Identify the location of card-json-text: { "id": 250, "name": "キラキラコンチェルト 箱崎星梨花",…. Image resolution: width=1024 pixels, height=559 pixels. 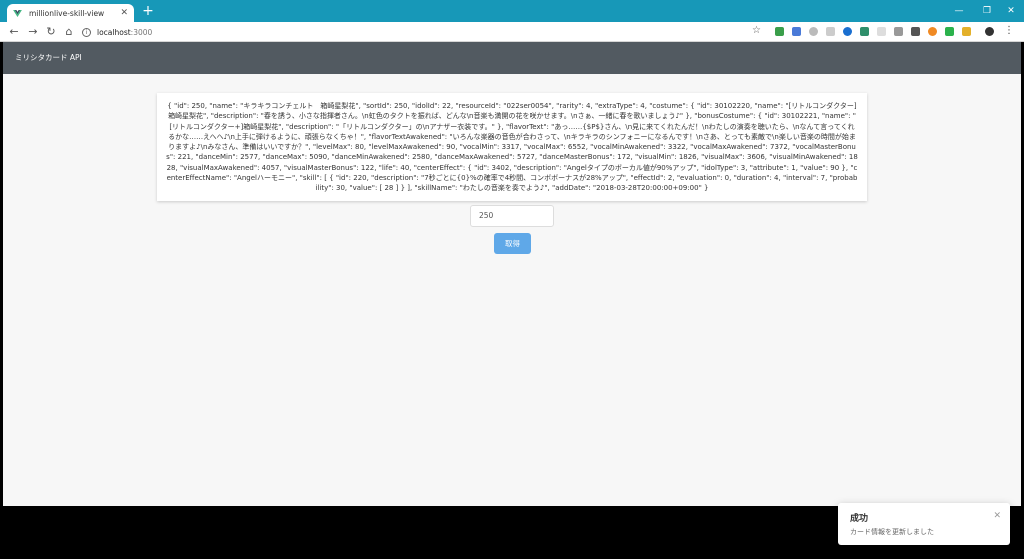
(512, 147).